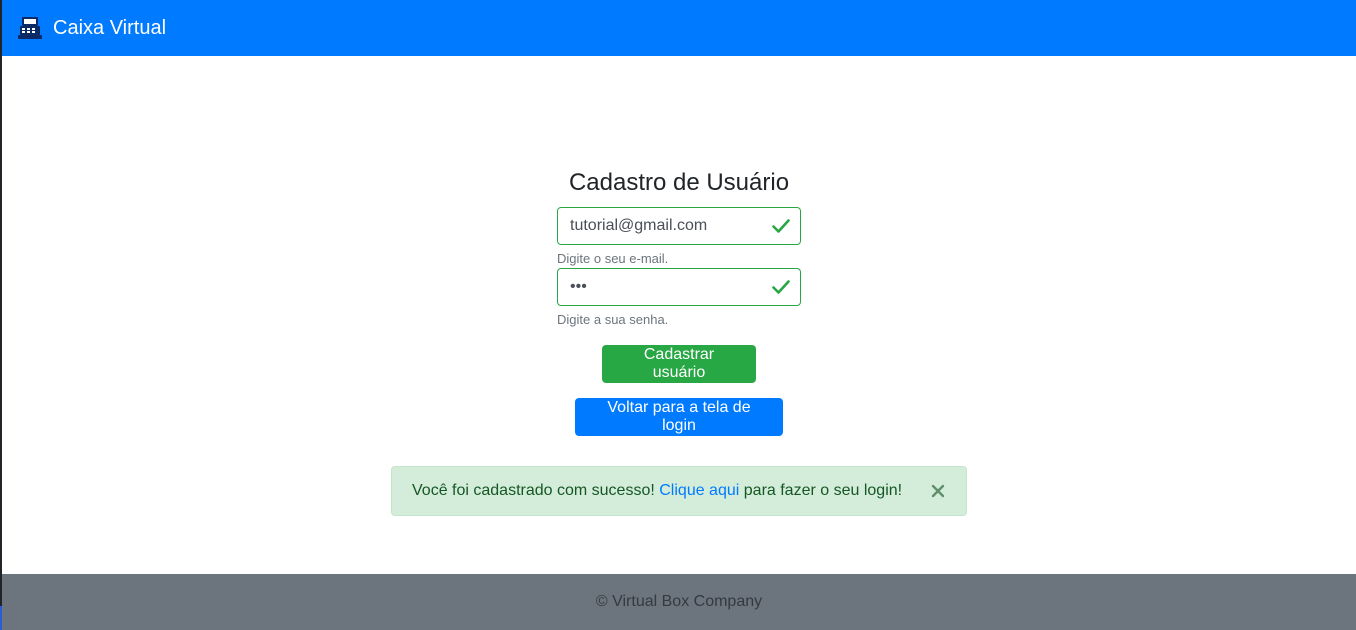  What do you see at coordinates (679, 417) in the screenshot?
I see `back-to-login-button: Voltar para a tela de login` at bounding box center [679, 417].